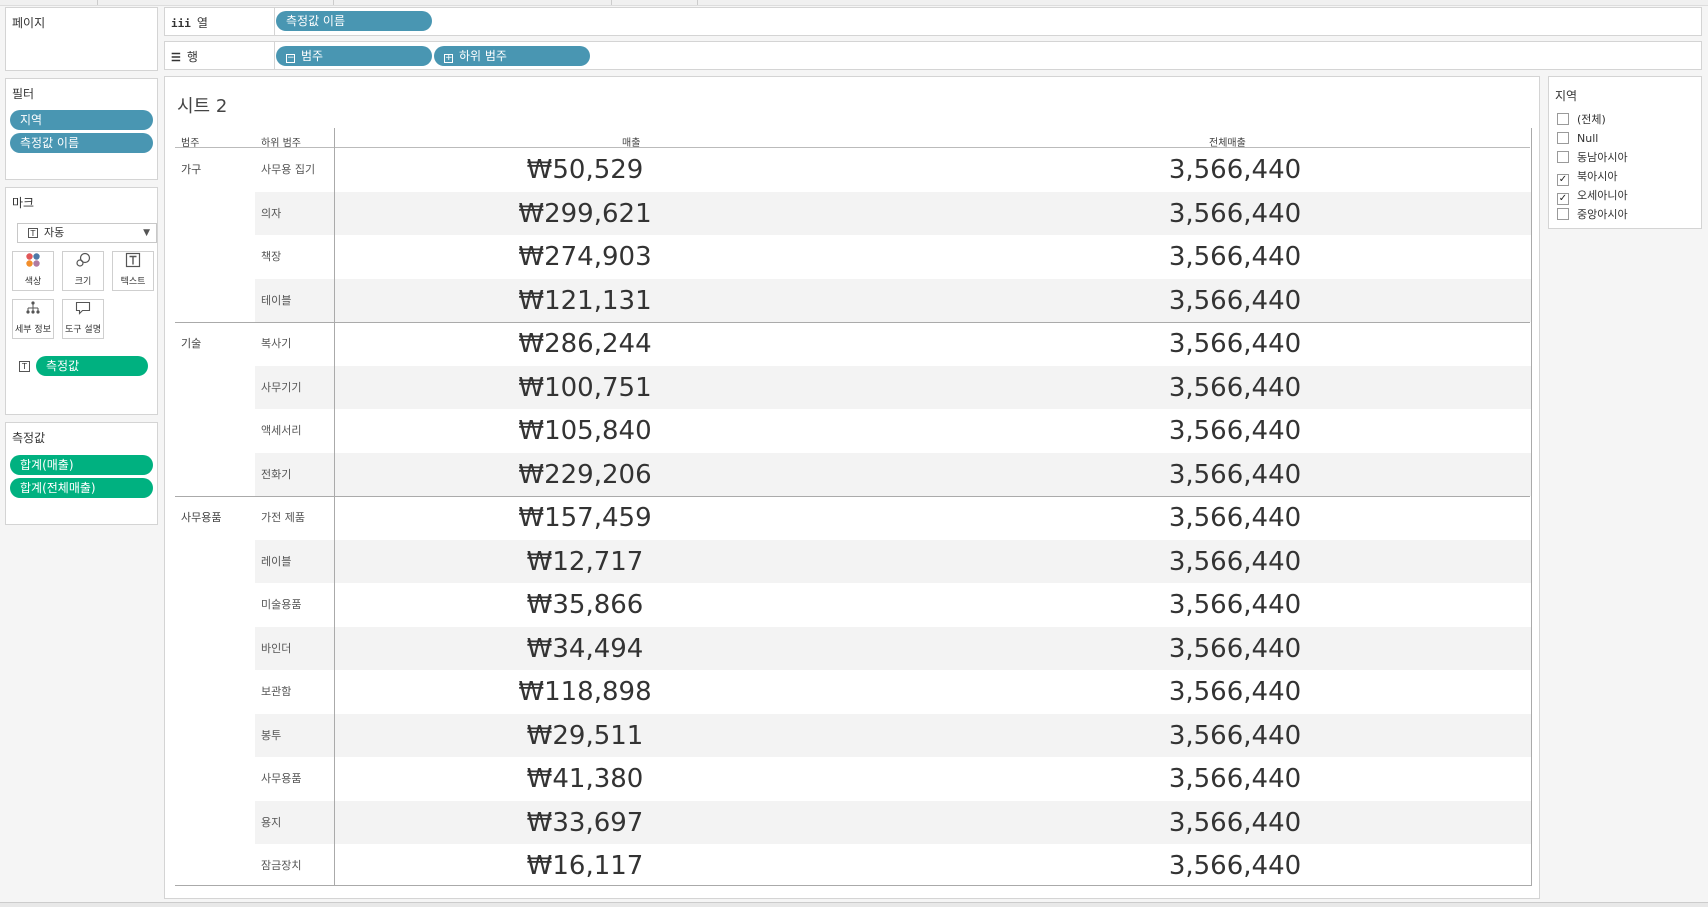 This screenshot has height=907, width=1708. What do you see at coordinates (83, 282) in the screenshot?
I see `size-button-label: 크기` at bounding box center [83, 282].